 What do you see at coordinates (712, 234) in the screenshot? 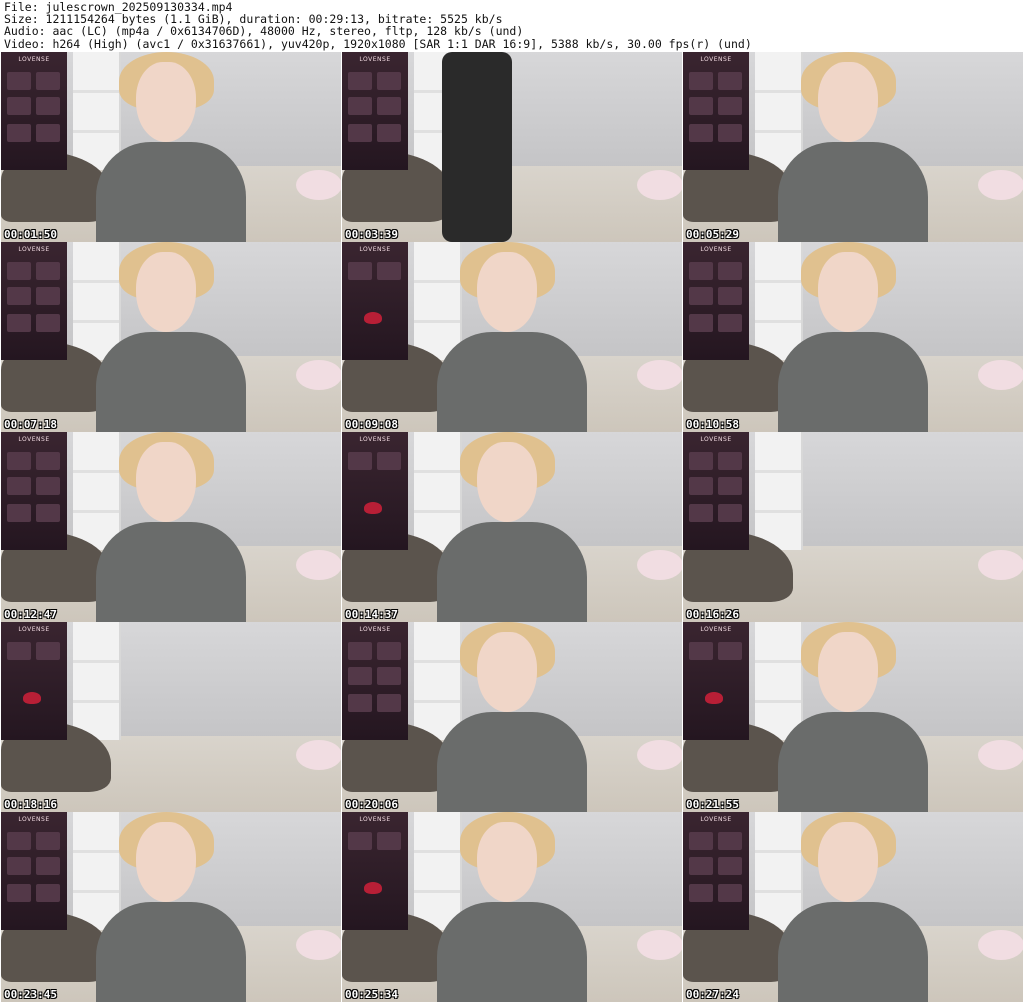
I see `timestamp-label: 00:05:29` at bounding box center [712, 234].